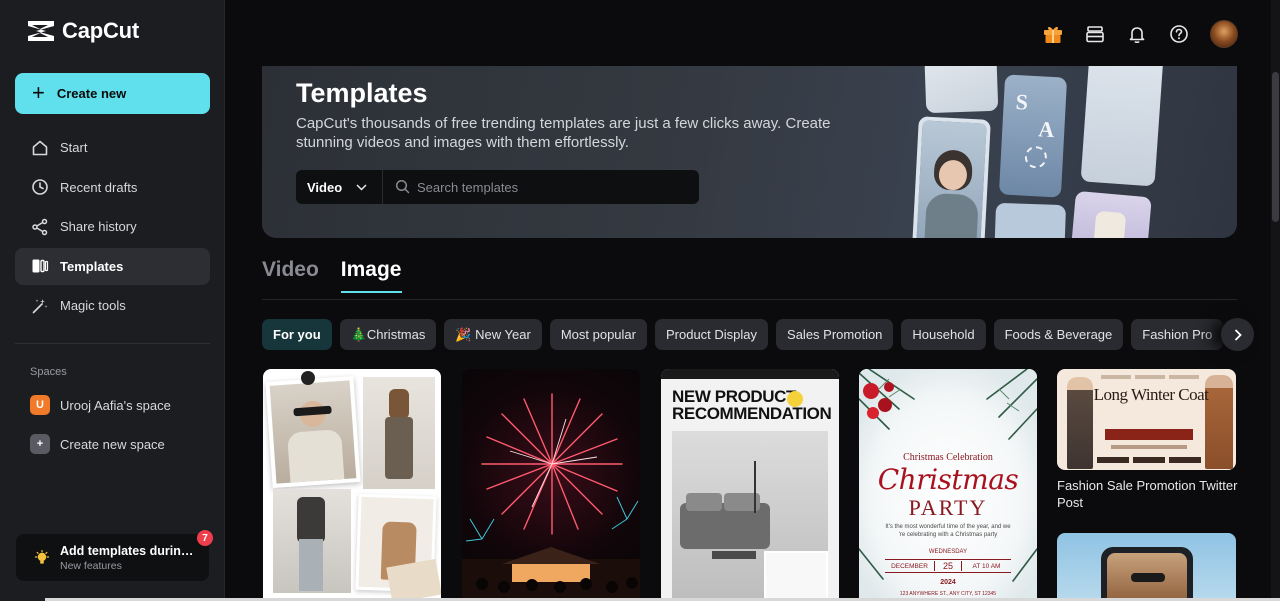 The width and height of the screenshot is (1280, 601). Describe the element at coordinates (986, 566) in the screenshot. I see `card-time: AT 10 AM` at that location.